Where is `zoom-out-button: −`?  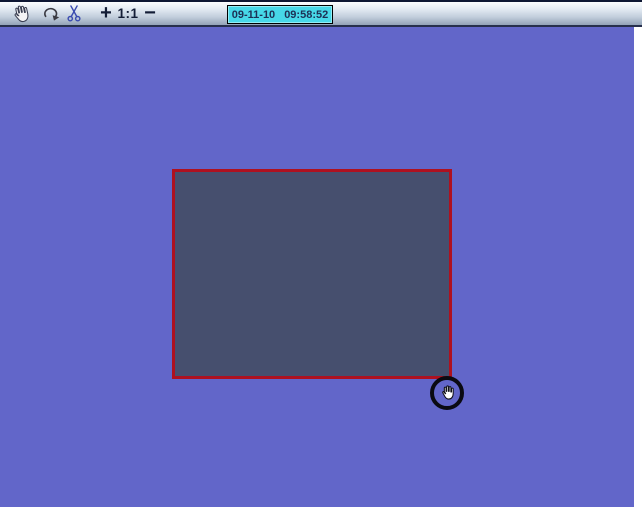
zoom-out-button: − is located at coordinates (150, 13).